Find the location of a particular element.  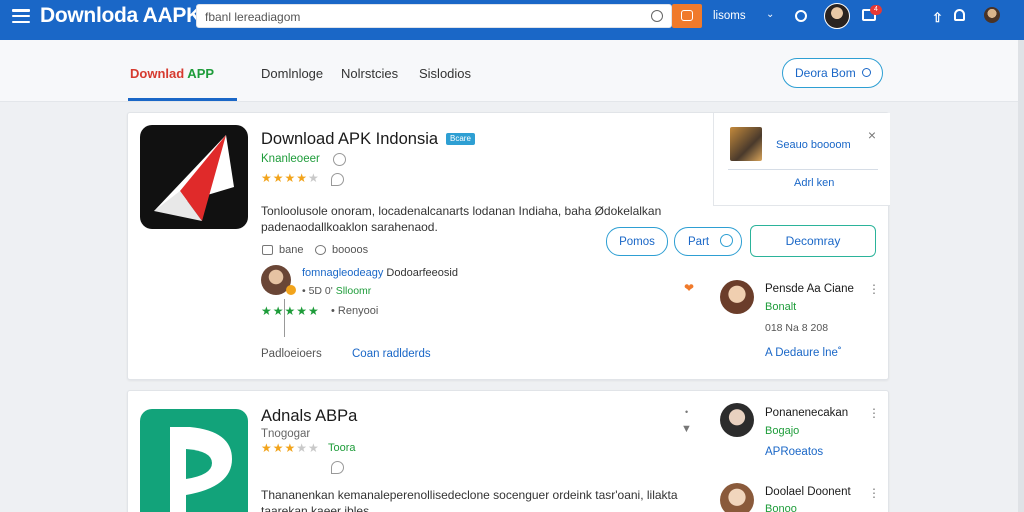

side-user-date: 018 Na 8 208 is located at coordinates (797, 328).